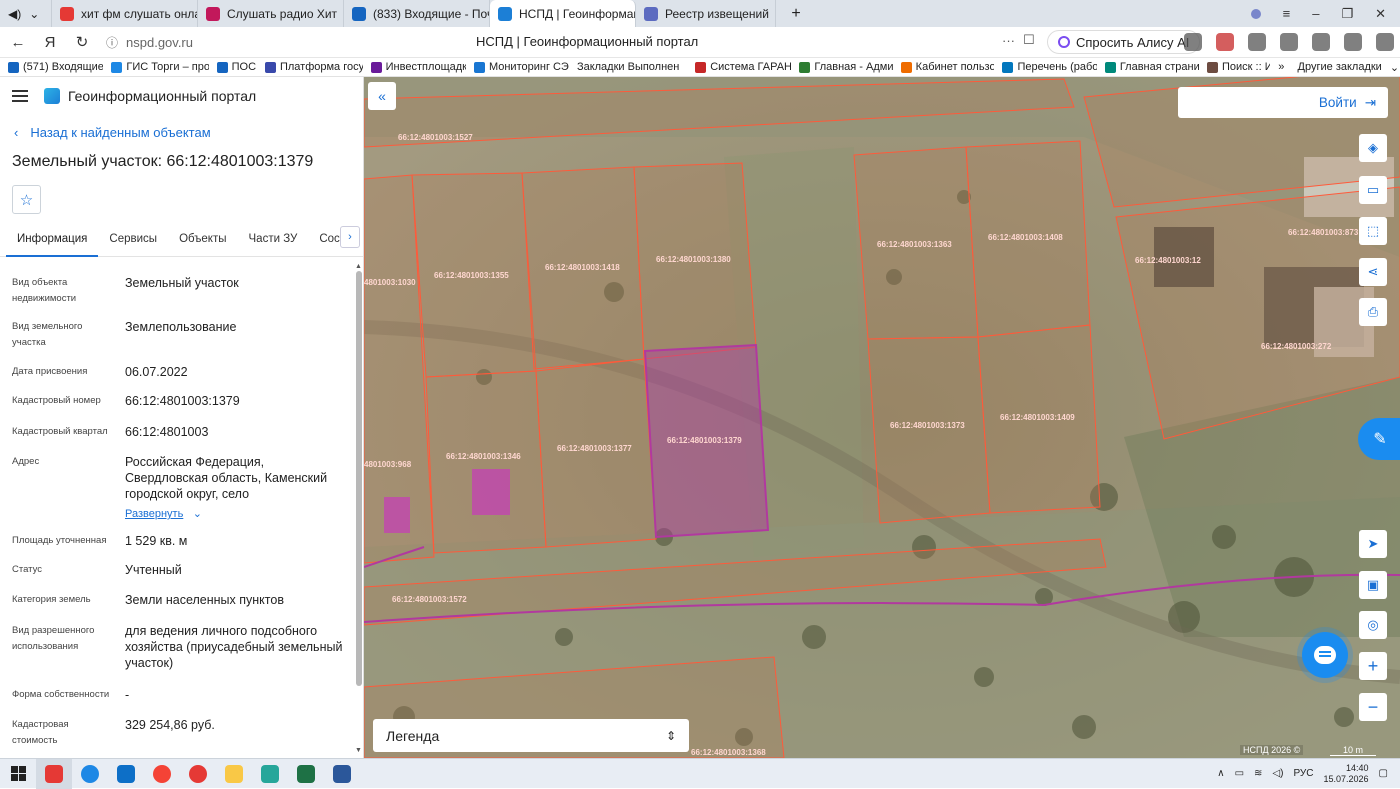  What do you see at coordinates (156, 67) in the screenshot?
I see `bookmark-item: ГИС Торги – прод` at bounding box center [156, 67].